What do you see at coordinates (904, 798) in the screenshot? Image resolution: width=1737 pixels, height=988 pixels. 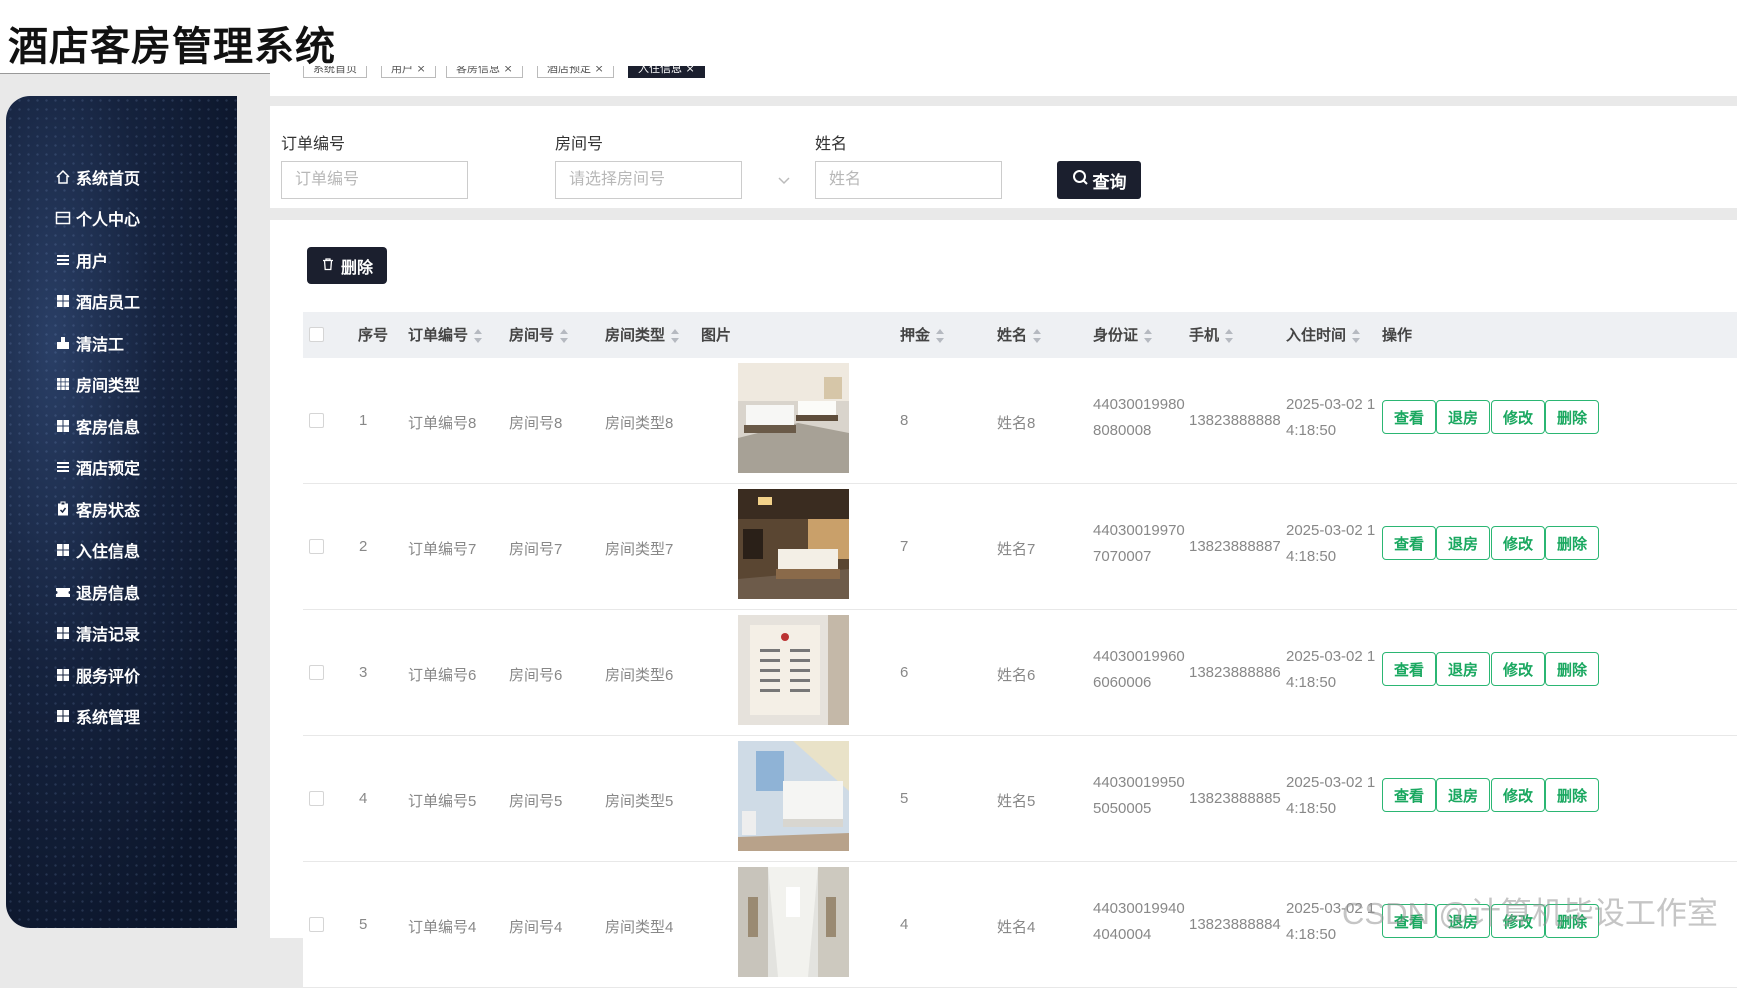 I see `cell-deposit: 5` at bounding box center [904, 798].